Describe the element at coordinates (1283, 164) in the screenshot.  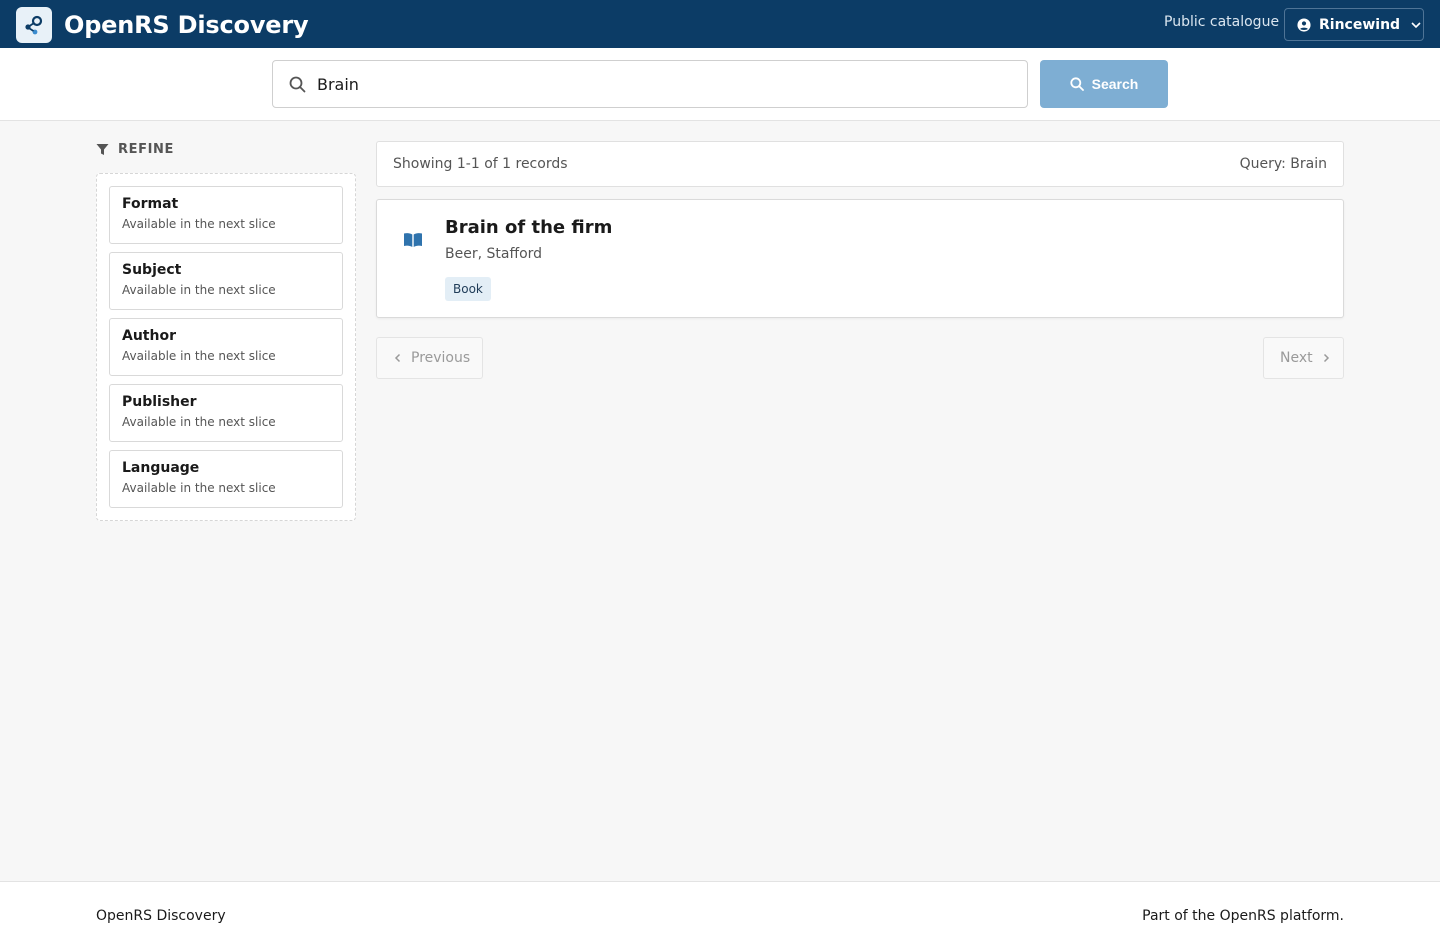
I see `query-label: Query: Brain` at that location.